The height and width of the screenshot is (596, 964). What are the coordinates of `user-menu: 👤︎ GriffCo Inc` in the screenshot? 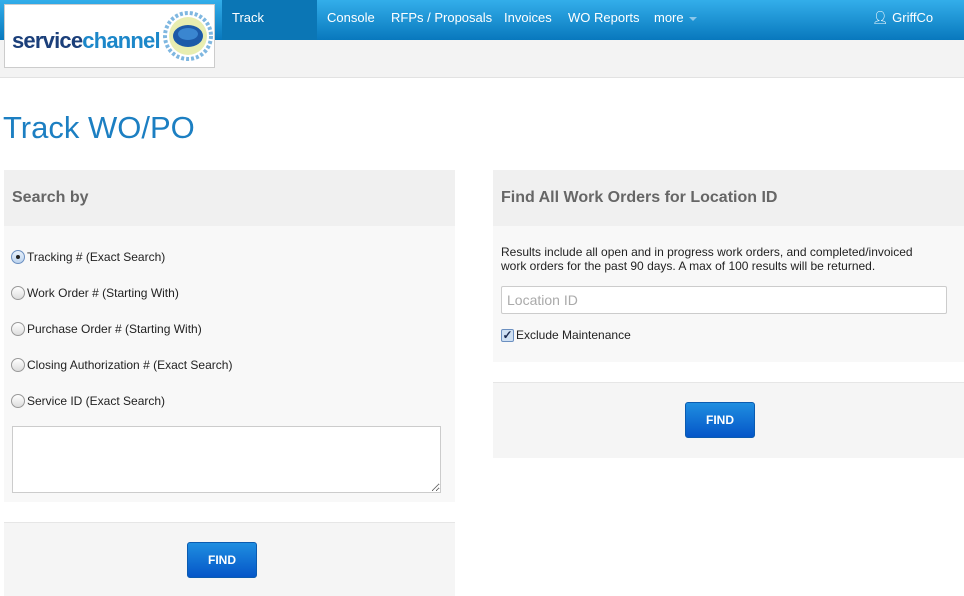 It's located at (913, 30).